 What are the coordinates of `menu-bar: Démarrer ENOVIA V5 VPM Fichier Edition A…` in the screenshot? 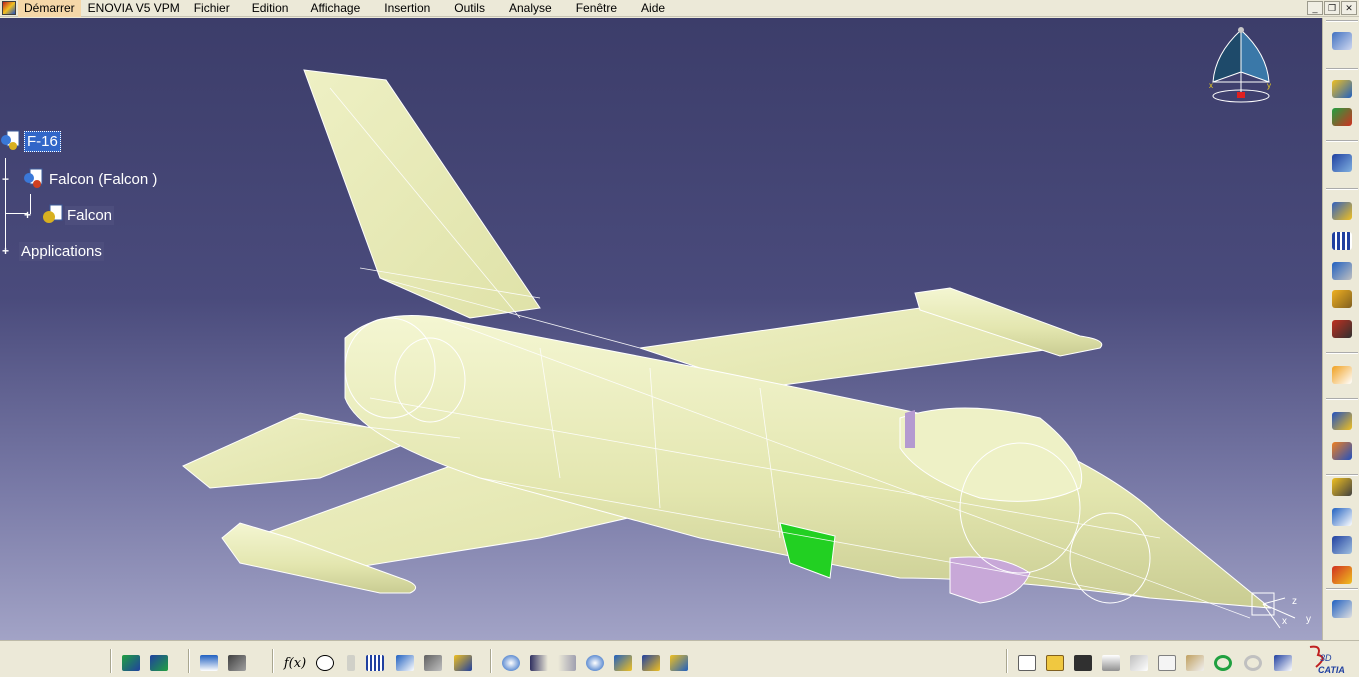 It's located at (679, 8).